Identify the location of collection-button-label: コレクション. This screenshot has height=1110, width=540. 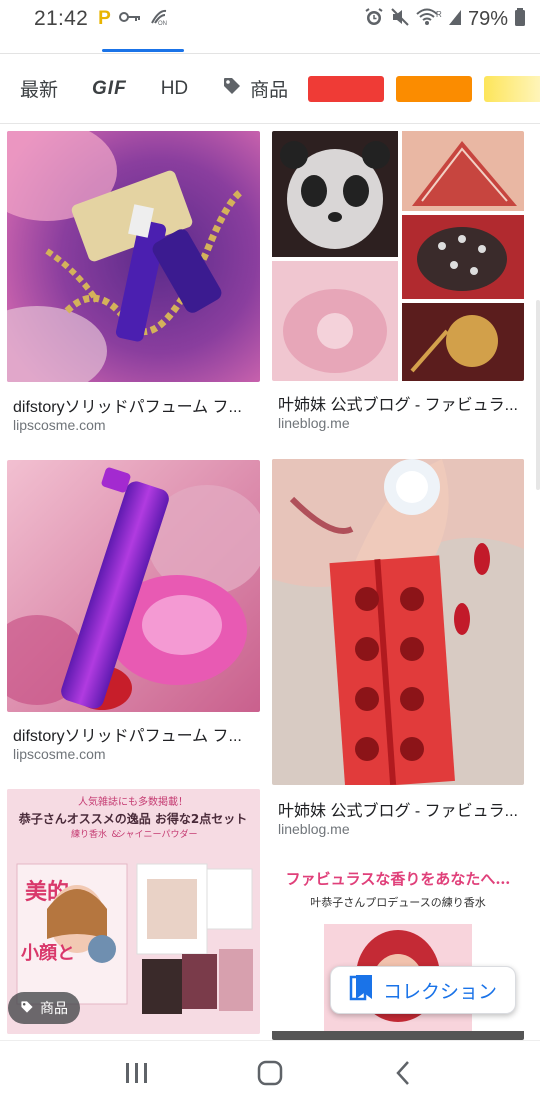
(439, 992).